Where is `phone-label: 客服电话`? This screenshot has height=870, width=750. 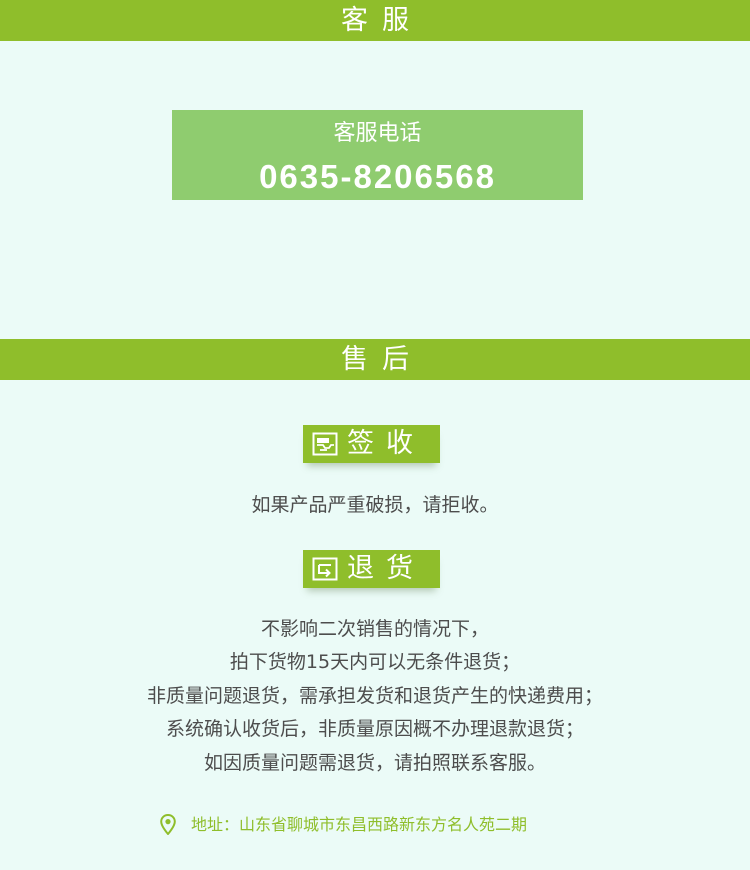 phone-label: 客服电话 is located at coordinates (377, 133).